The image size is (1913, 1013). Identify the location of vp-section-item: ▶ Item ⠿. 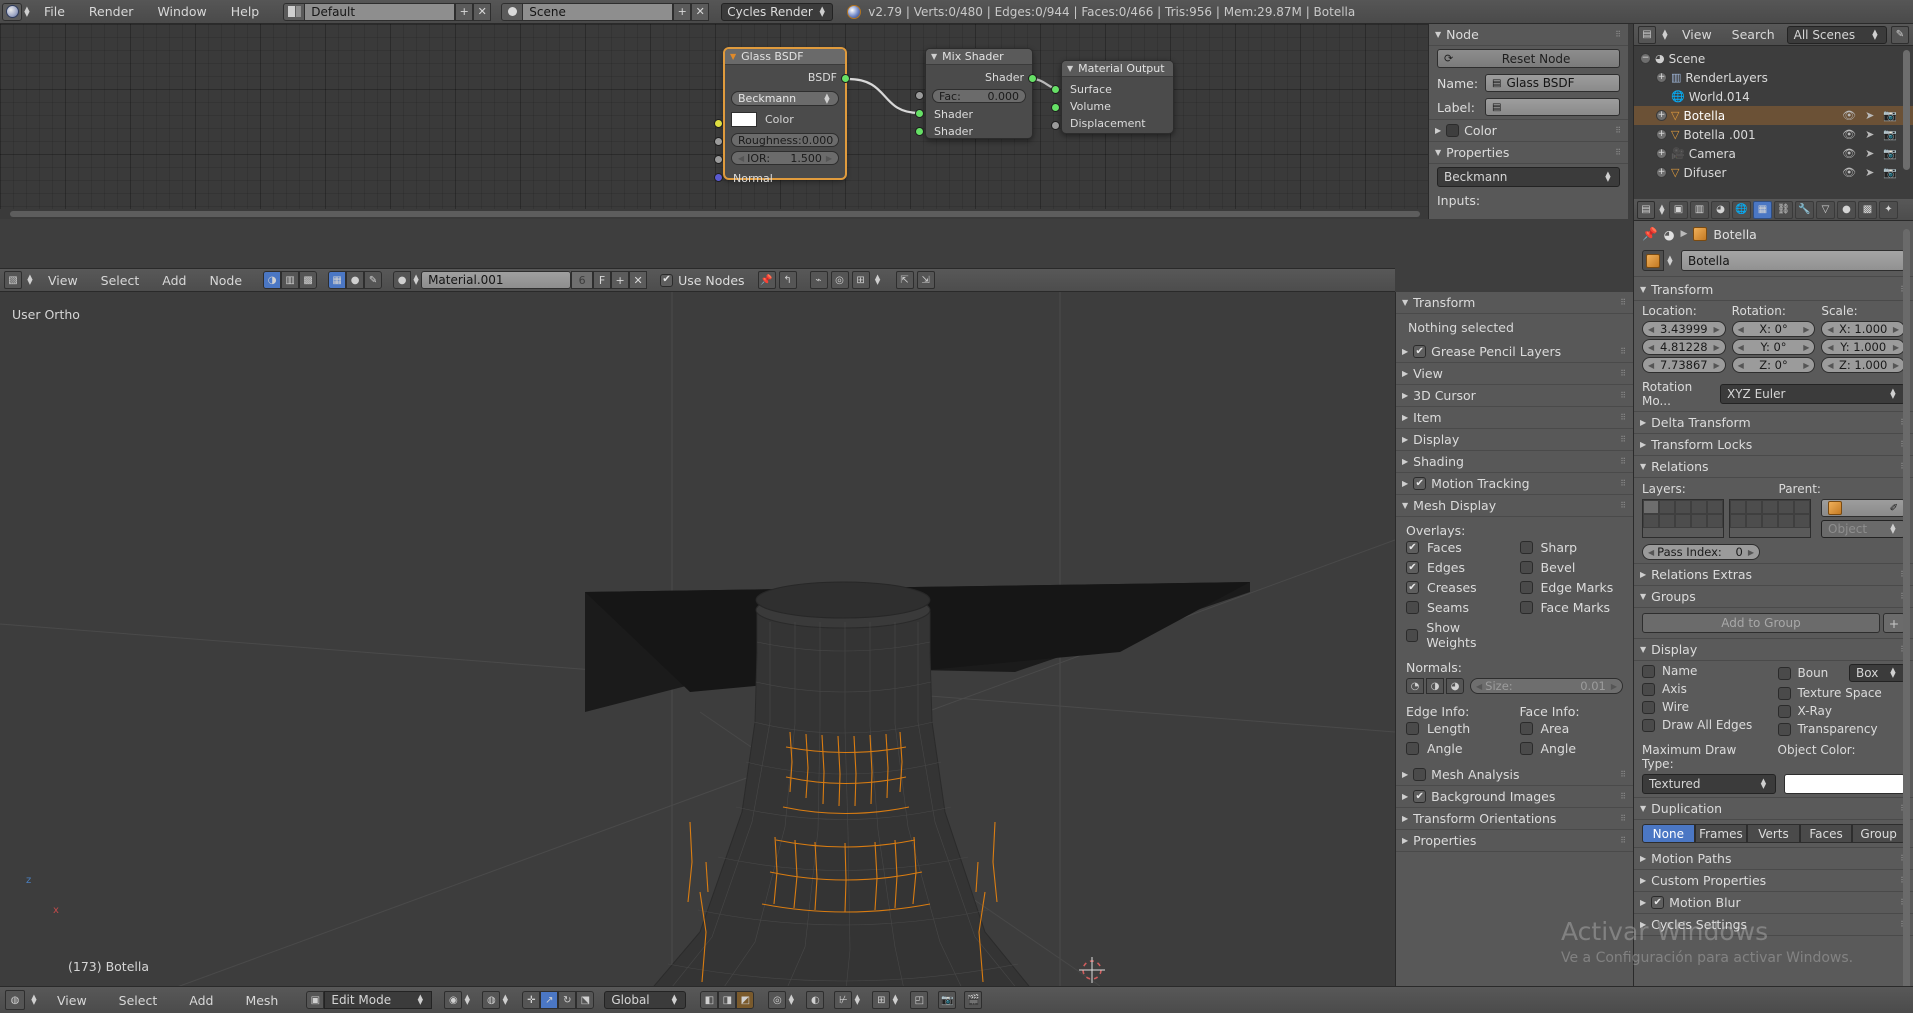
(1514, 418).